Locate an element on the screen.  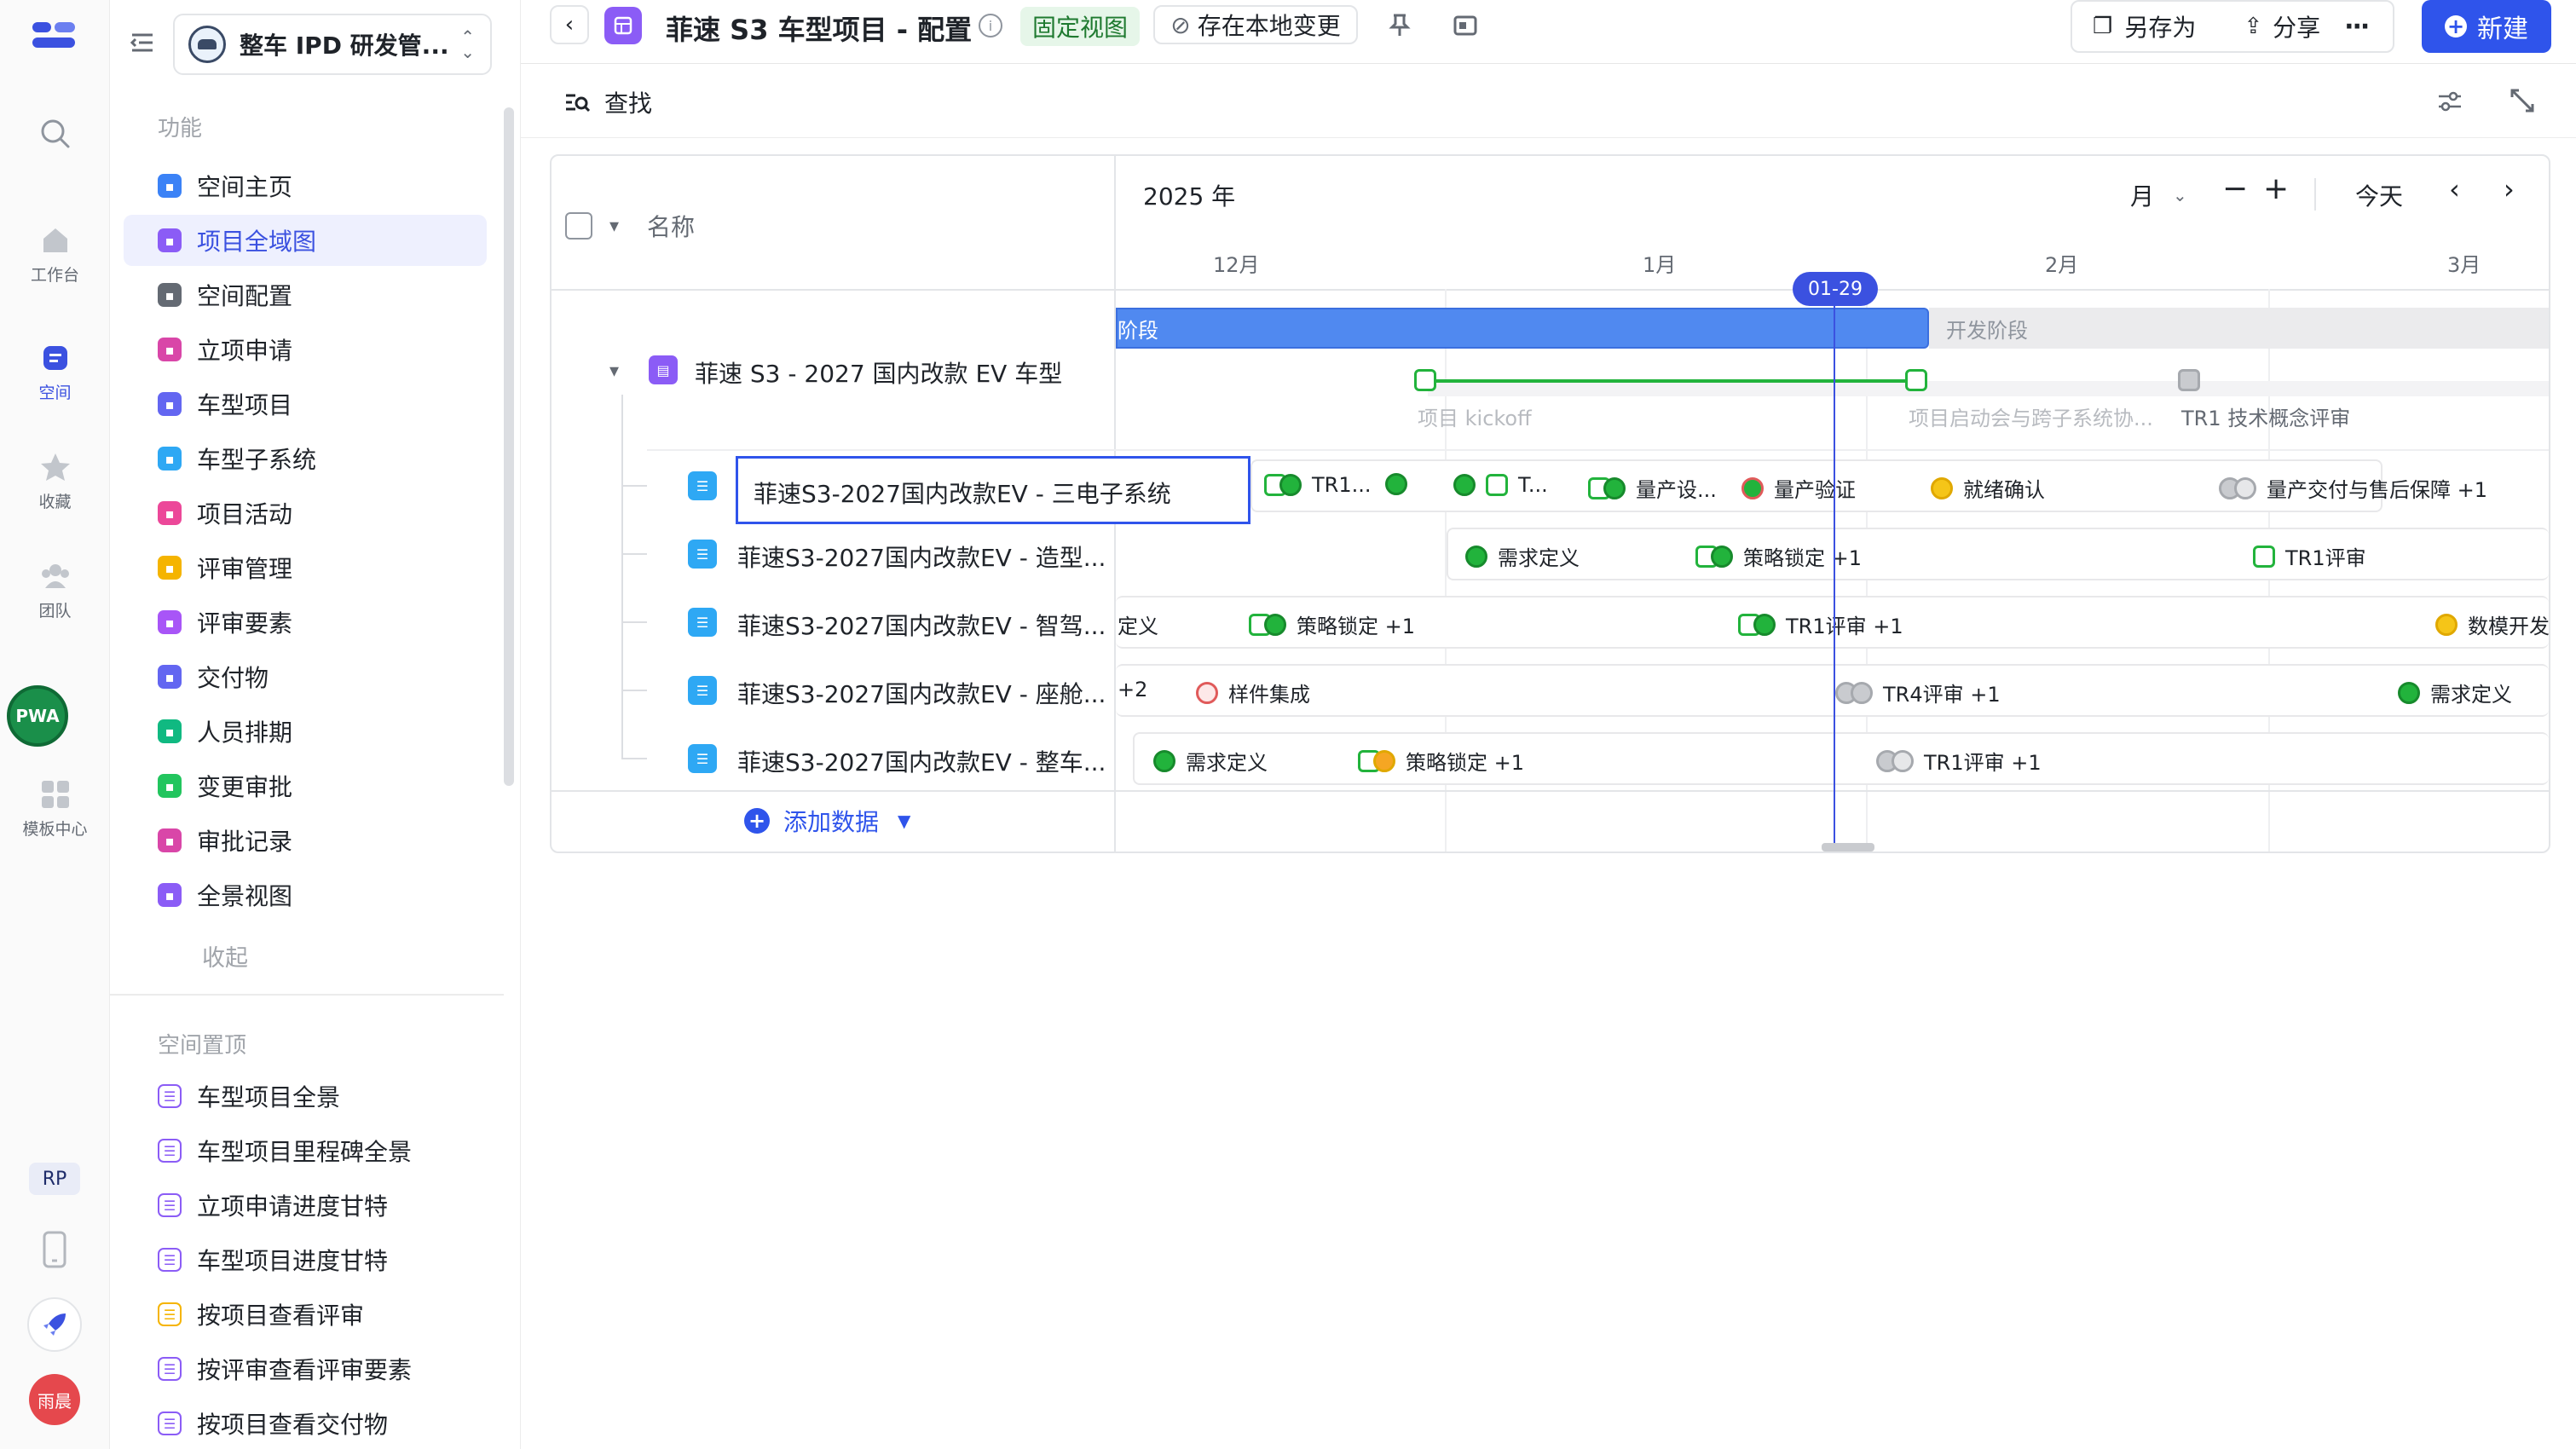
sidebar-item-feature: ▪ 车型项目 is located at coordinates (305, 404).